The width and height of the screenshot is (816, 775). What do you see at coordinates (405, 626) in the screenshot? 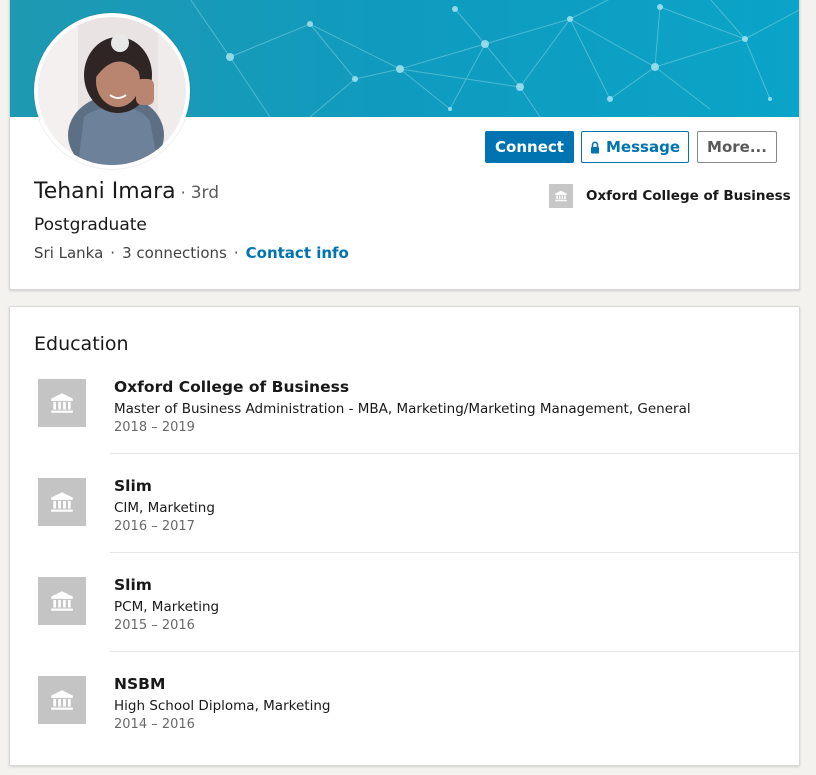
I see `education-item: Slim PCM, Marketing 2015 – 2016` at bounding box center [405, 626].